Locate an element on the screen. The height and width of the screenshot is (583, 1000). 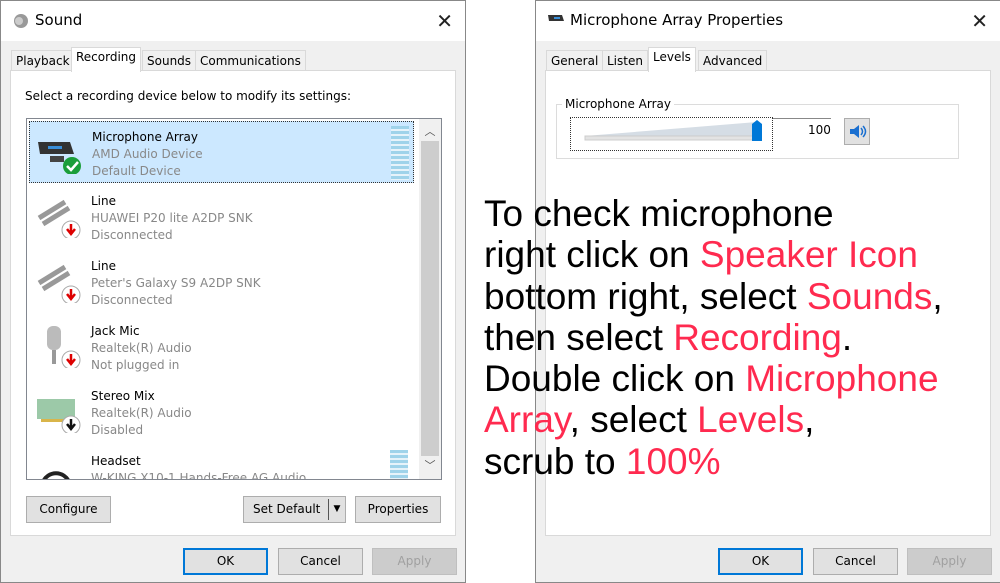
scrollbar: ︿ ﹀ is located at coordinates (430, 299).